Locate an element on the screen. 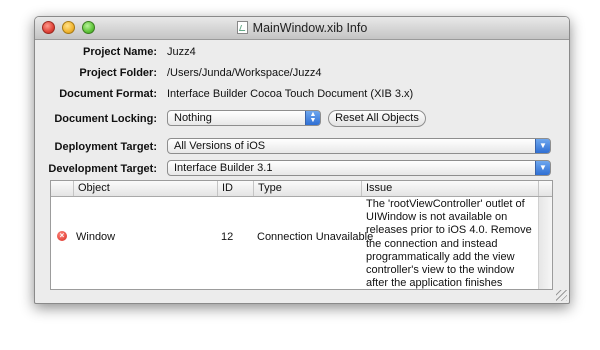 The height and width of the screenshot is (350, 600). column-header-type: Type is located at coordinates (307, 188).